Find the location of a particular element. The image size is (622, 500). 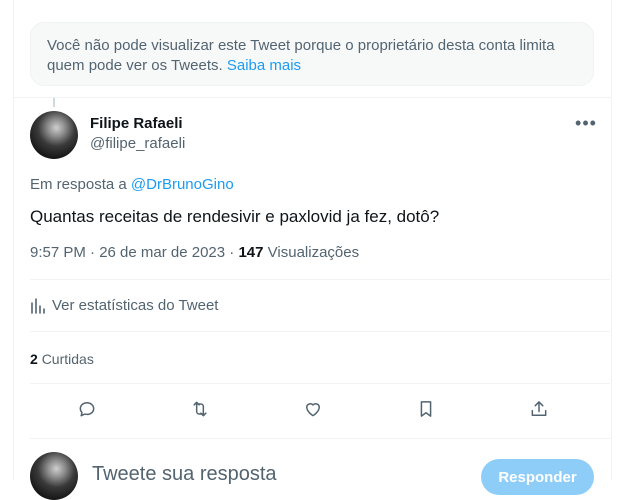

view-stats-link: Ver estatísticas do Tweet is located at coordinates (124, 306).